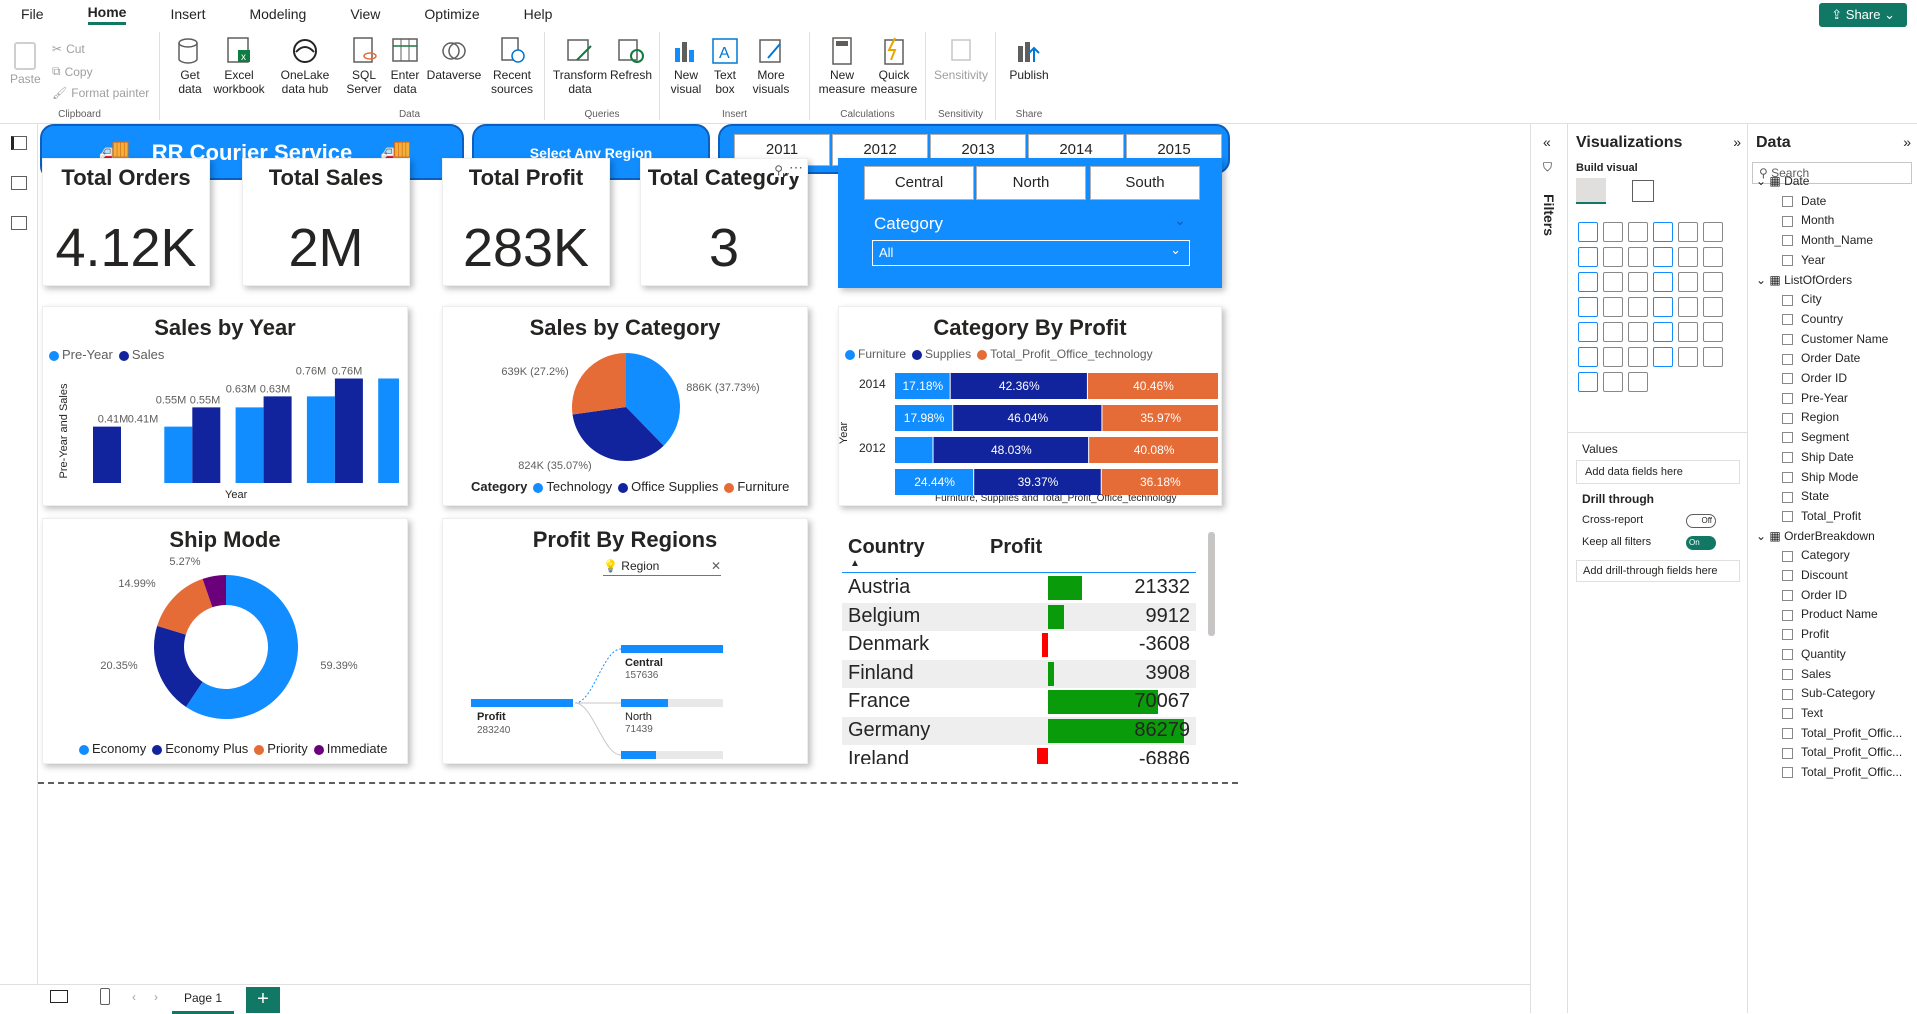 Image resolution: width=1917 pixels, height=1014 pixels. Describe the element at coordinates (1638, 307) in the screenshot. I see `azure-map-icon` at that location.